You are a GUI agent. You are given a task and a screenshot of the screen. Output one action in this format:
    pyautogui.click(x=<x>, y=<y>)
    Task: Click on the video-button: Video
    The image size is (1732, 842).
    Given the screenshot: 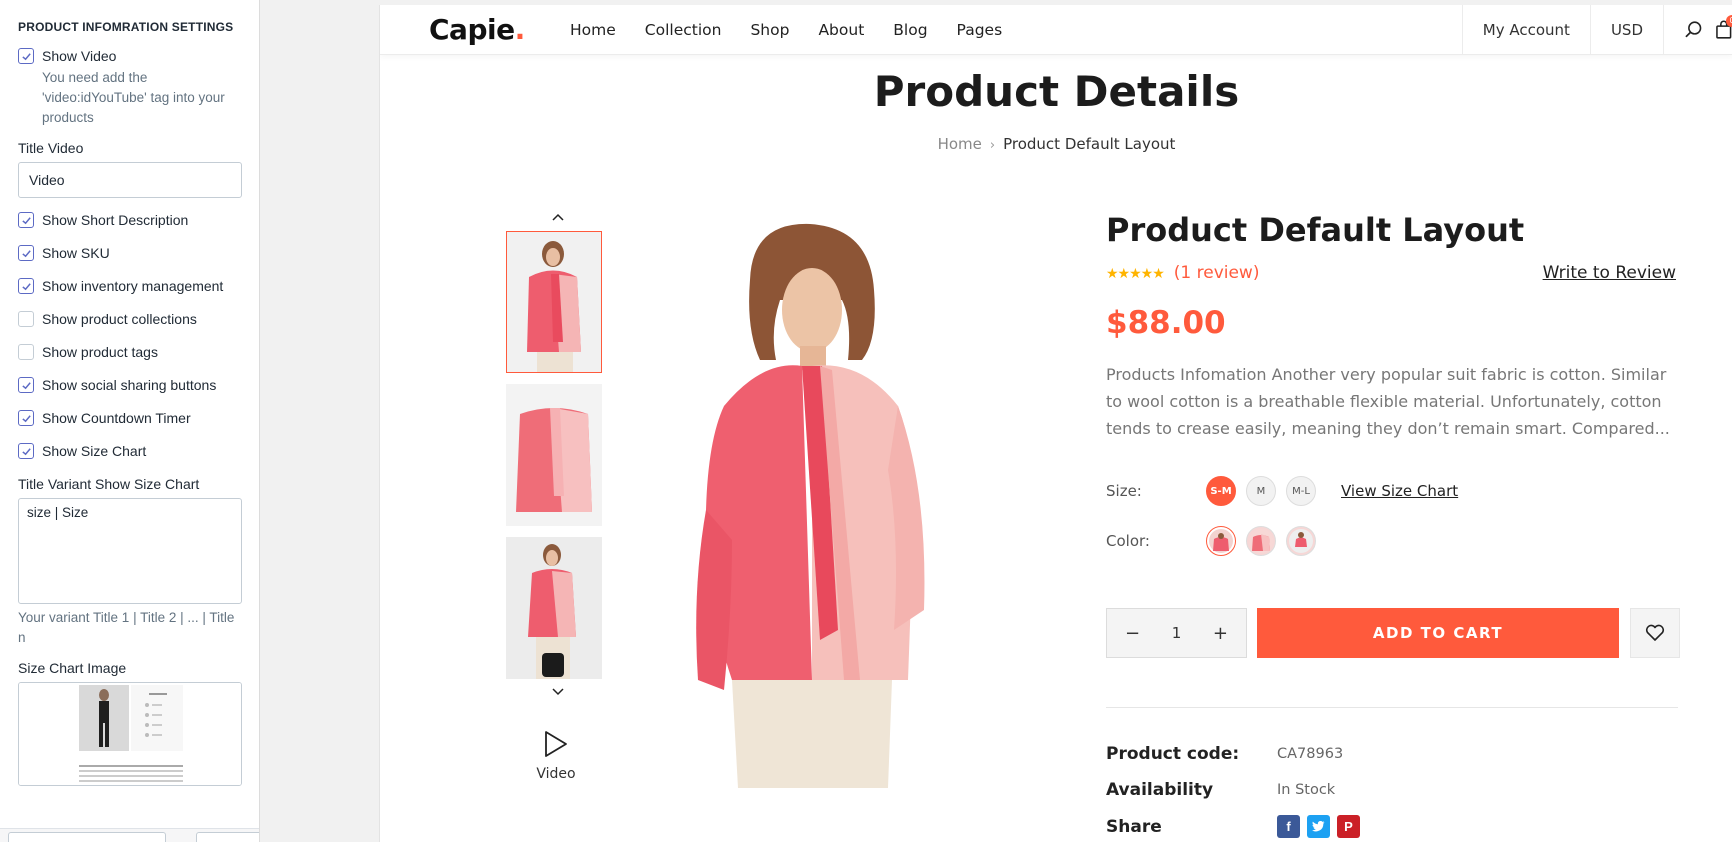 What is the action you would take?
    pyautogui.click(x=556, y=756)
    